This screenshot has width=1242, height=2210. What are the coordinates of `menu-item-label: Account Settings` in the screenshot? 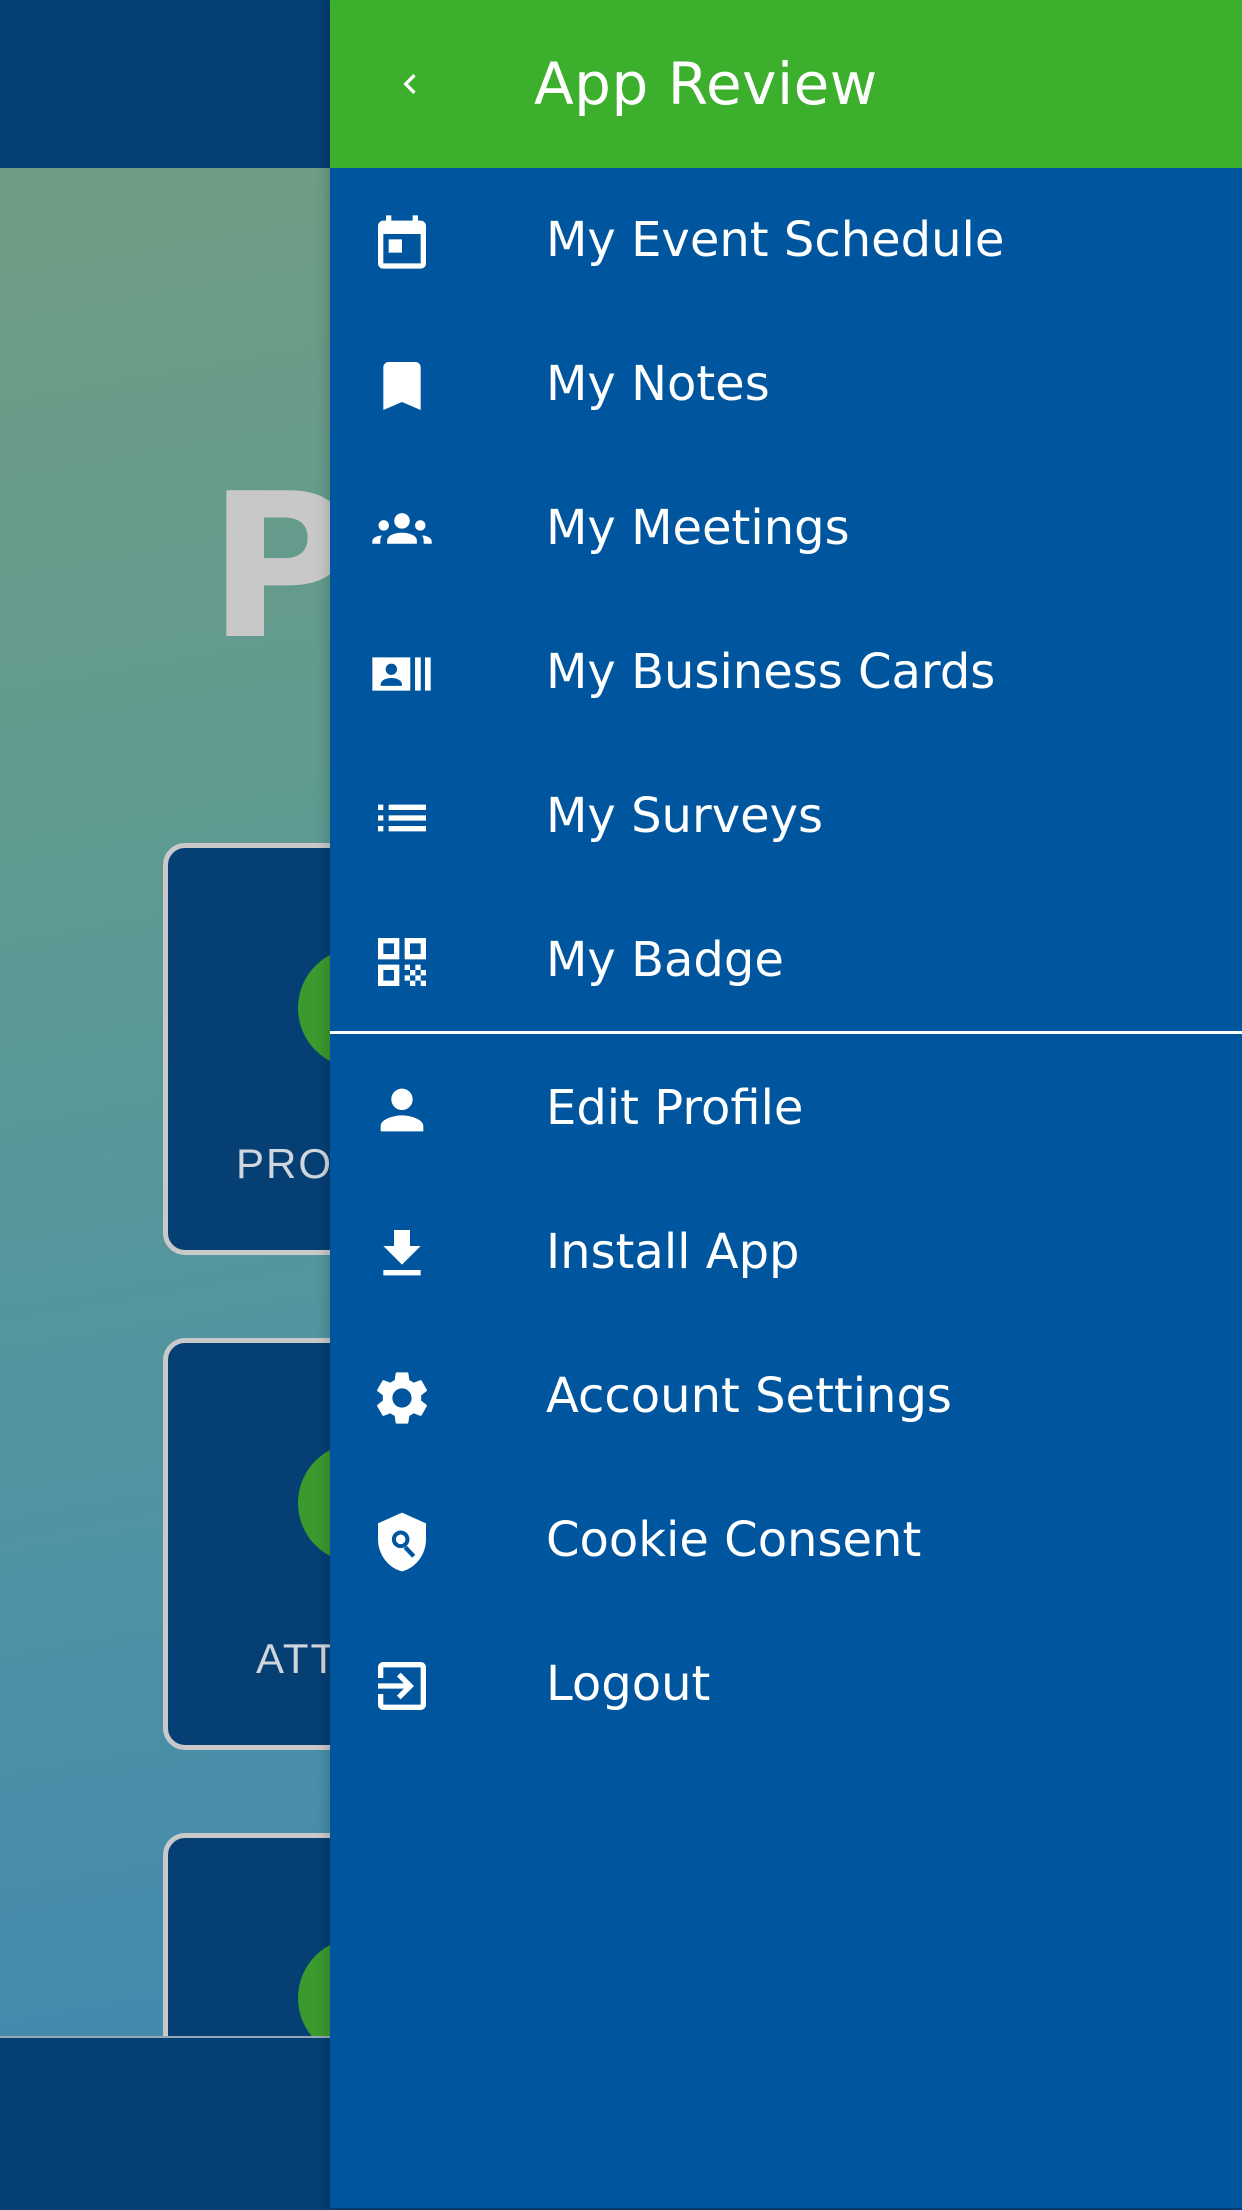 It's located at (749, 1396).